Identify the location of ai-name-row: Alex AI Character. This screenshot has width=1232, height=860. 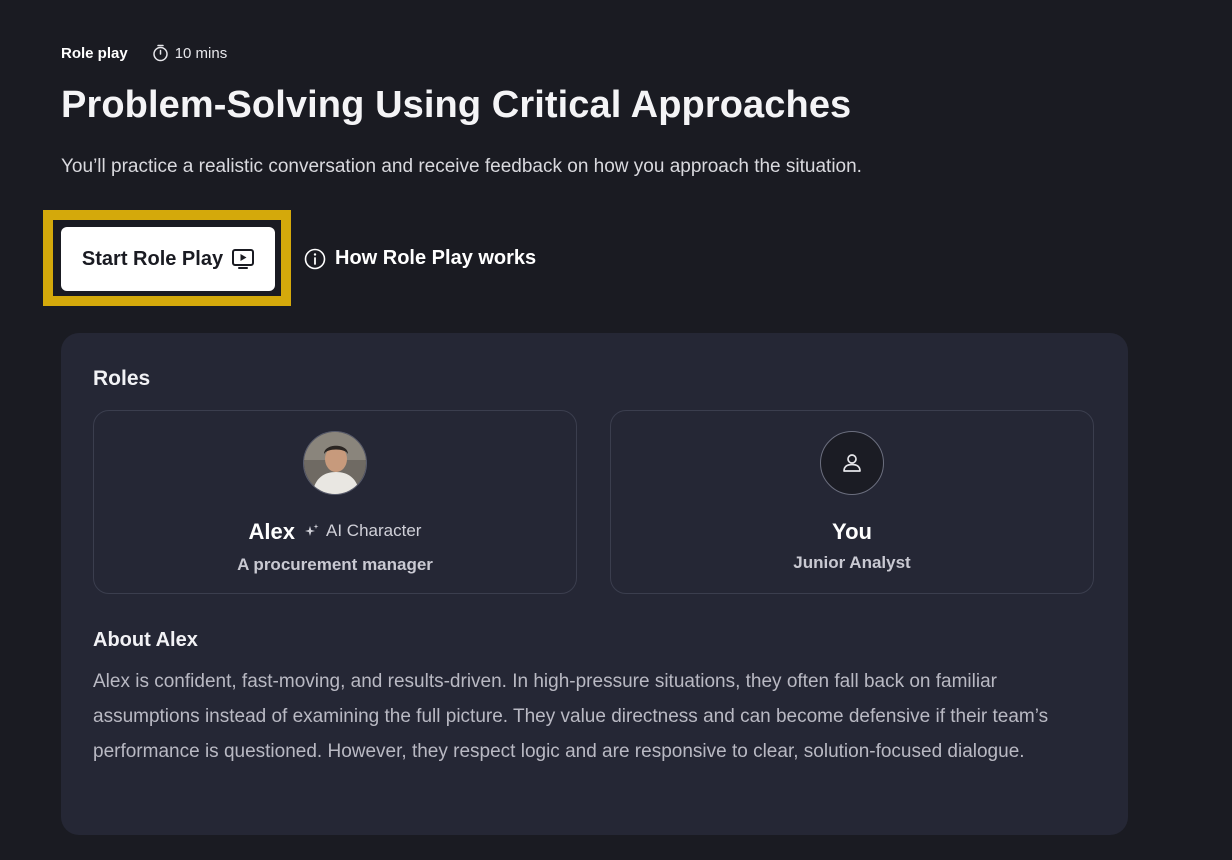
(335, 532).